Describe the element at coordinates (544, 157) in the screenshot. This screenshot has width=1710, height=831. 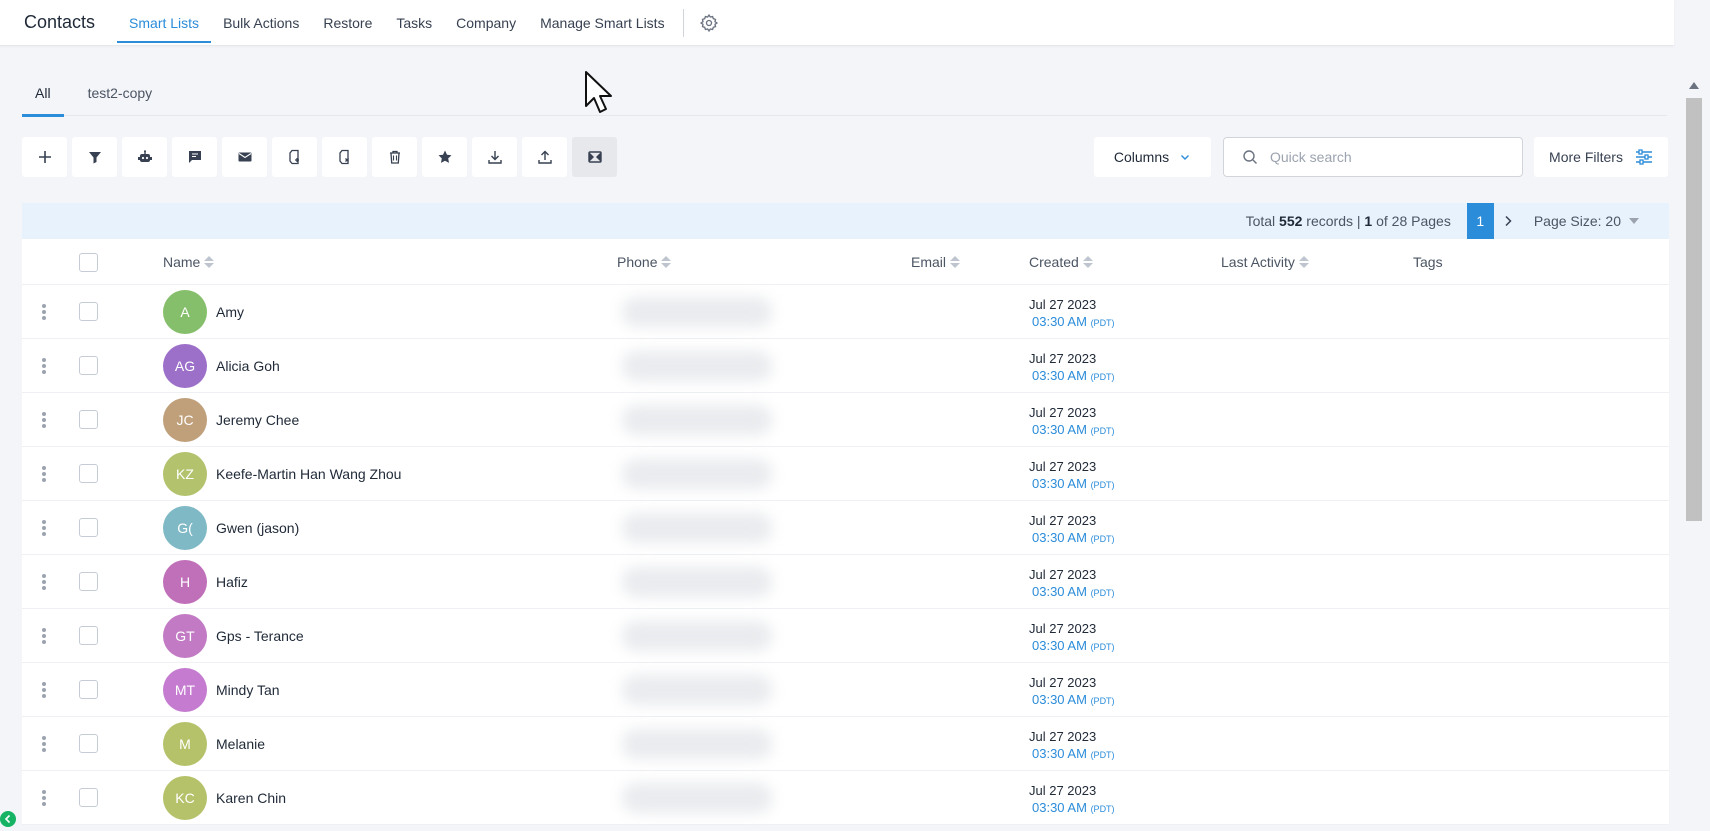
I see `import-button` at that location.